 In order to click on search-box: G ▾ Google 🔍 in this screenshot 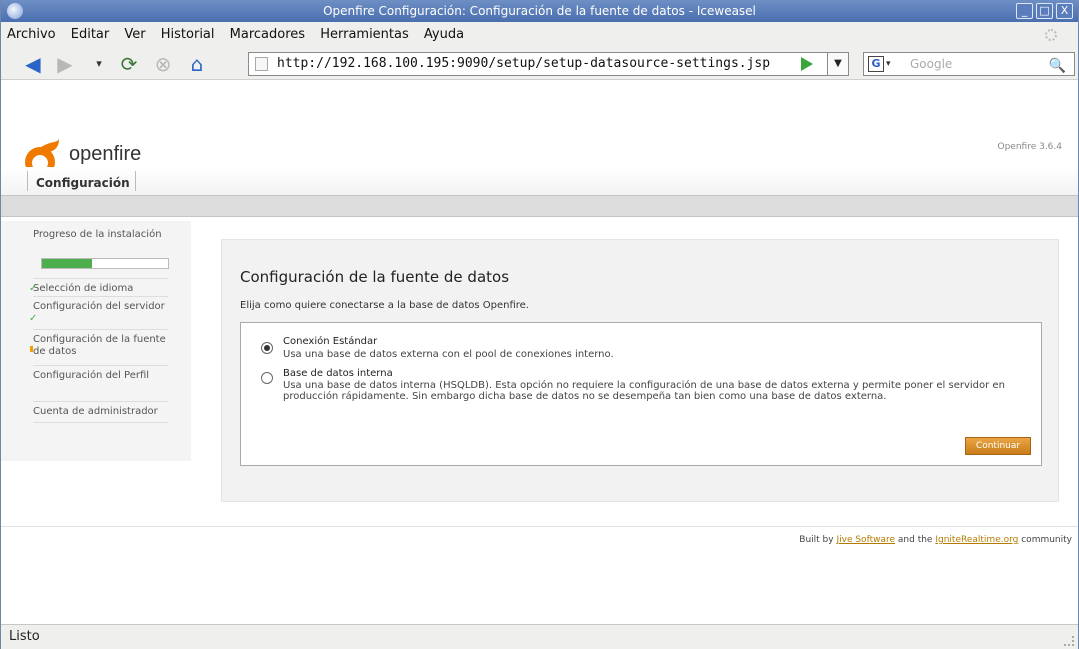, I will do `click(969, 64)`.